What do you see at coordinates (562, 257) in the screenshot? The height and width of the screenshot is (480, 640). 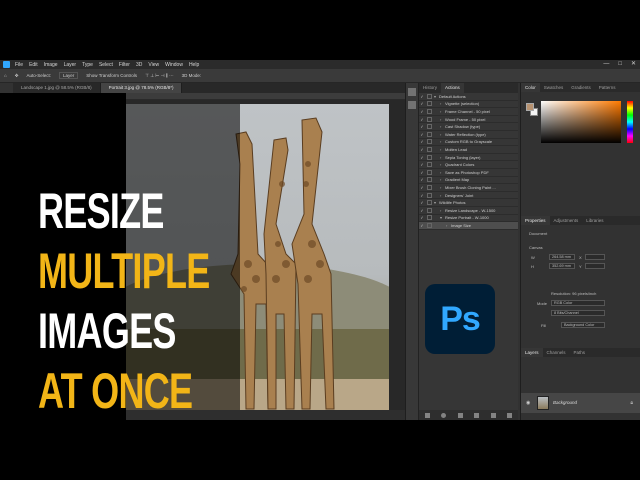 I see `width-field: 264.58 mm` at bounding box center [562, 257].